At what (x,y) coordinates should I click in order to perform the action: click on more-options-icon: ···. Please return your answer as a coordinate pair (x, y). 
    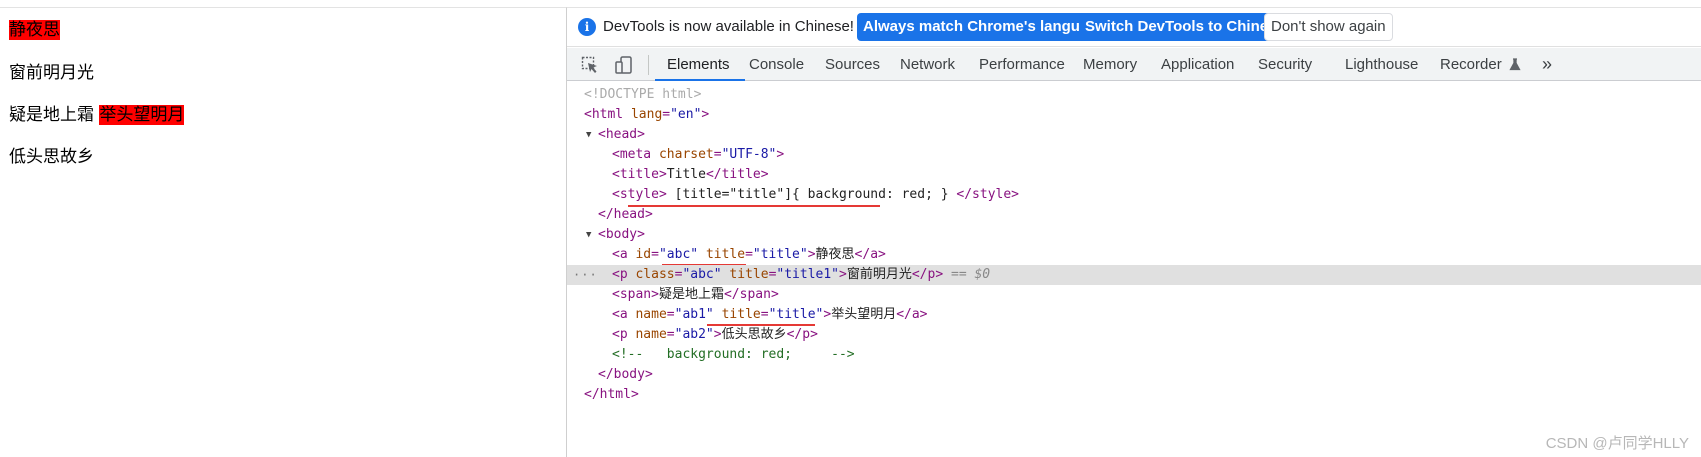
    Looking at the image, I should click on (585, 275).